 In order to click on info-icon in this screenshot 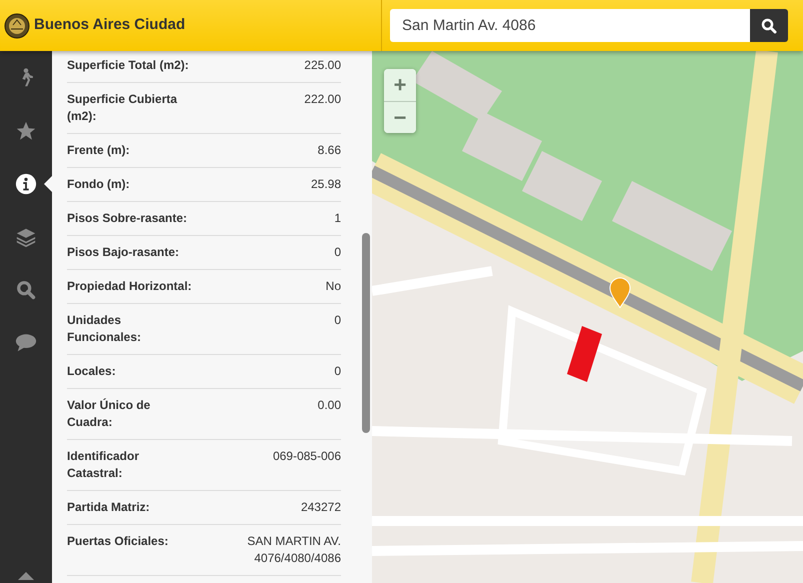, I will do `click(26, 183)`.